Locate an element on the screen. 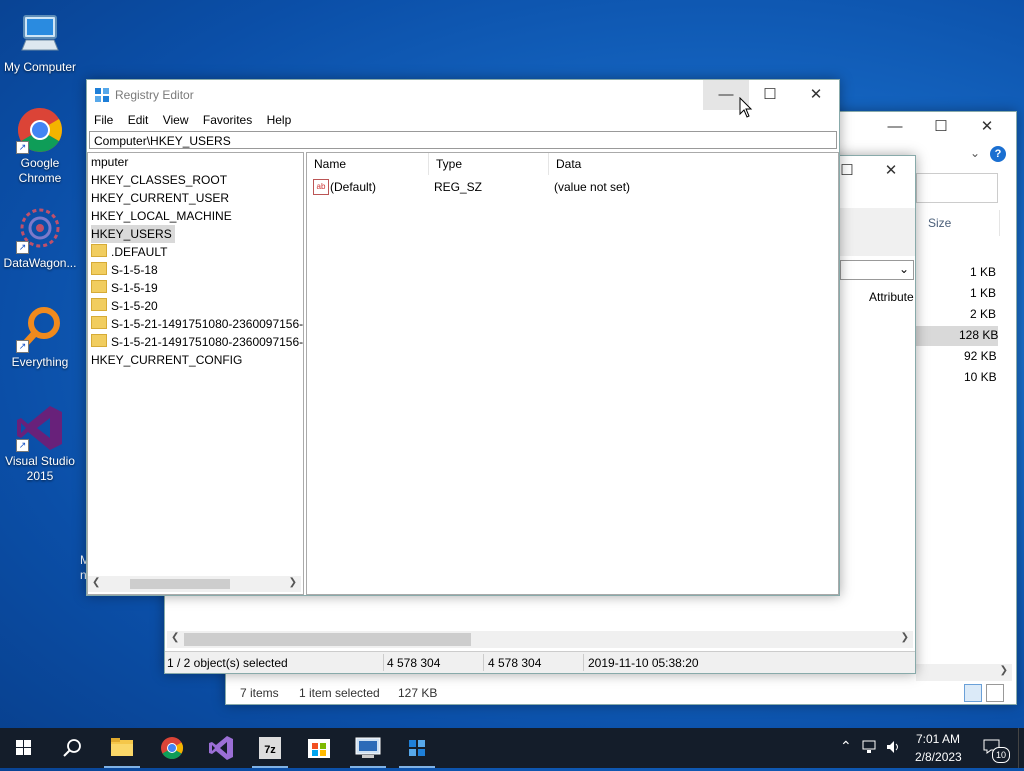  value-type: REG_SZ is located at coordinates (458, 187).